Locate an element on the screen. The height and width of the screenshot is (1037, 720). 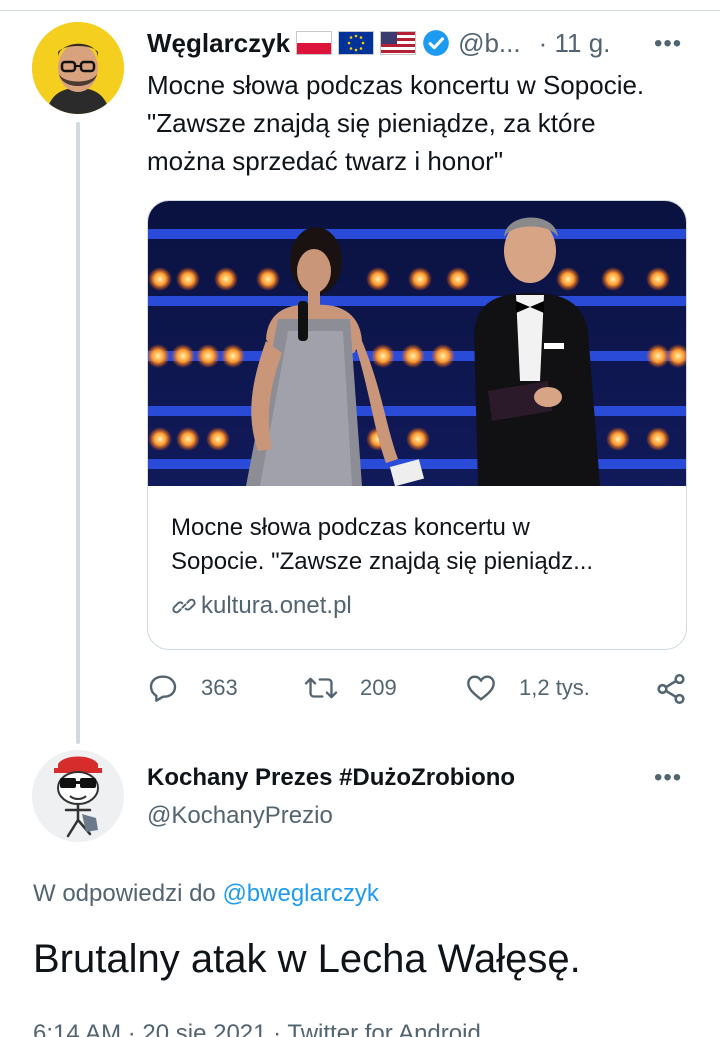
tweet-text-line: można sprzedać twarz i honor" is located at coordinates (325, 161).